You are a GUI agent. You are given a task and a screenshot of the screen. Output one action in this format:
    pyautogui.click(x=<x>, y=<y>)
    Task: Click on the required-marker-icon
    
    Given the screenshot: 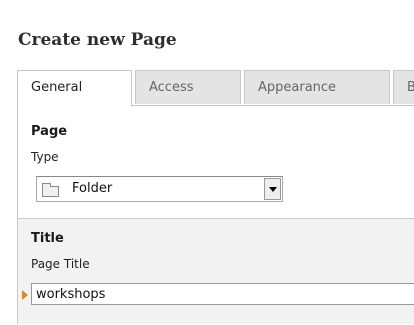 What is the action you would take?
    pyautogui.click(x=25, y=295)
    